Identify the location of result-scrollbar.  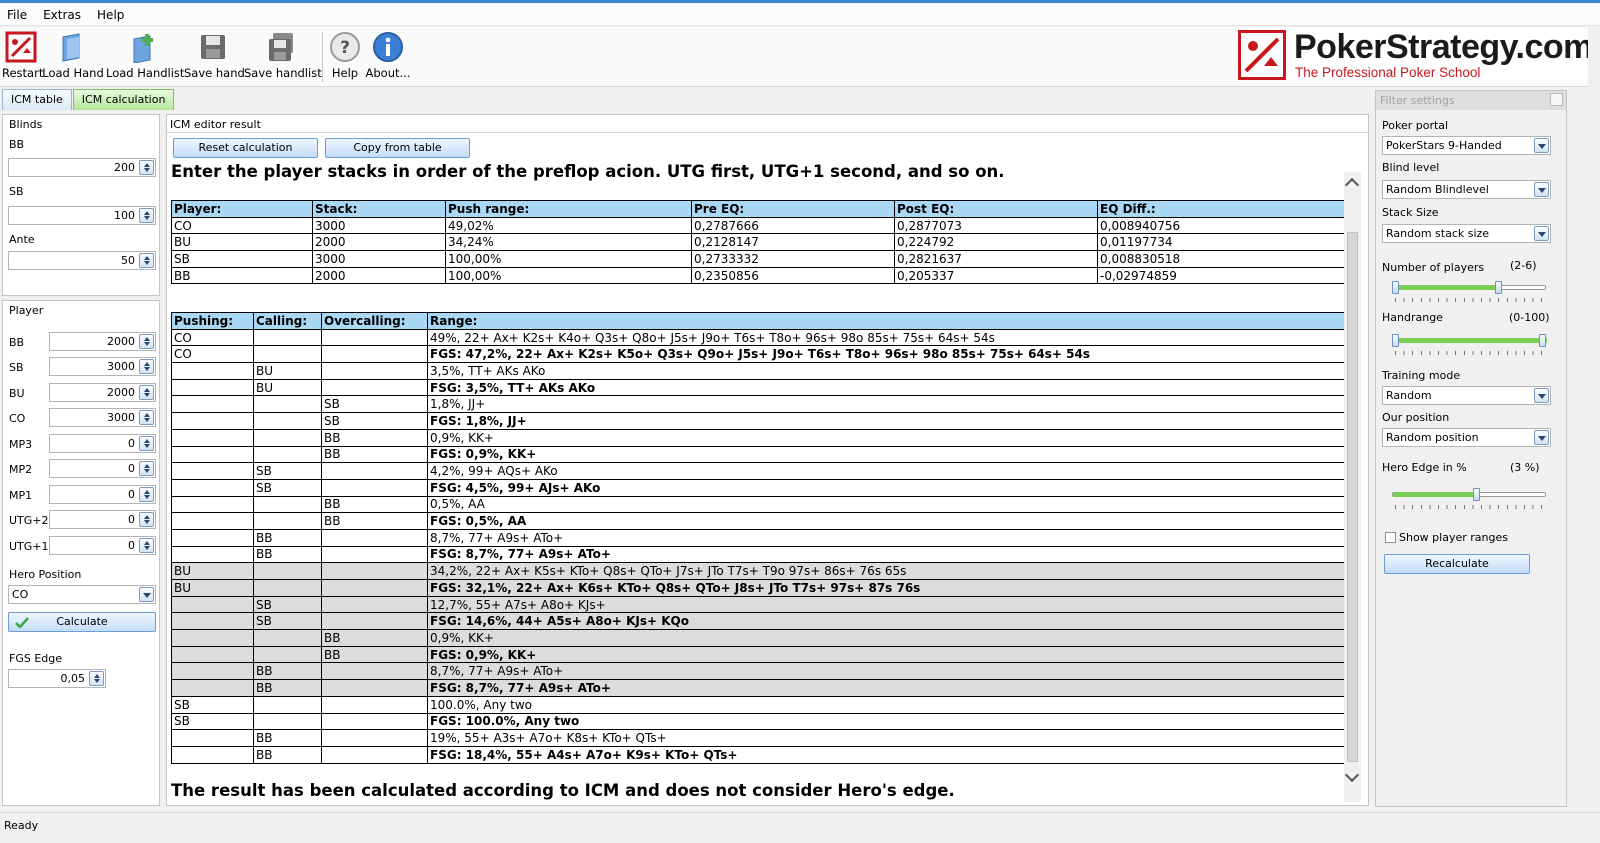
(1352, 487).